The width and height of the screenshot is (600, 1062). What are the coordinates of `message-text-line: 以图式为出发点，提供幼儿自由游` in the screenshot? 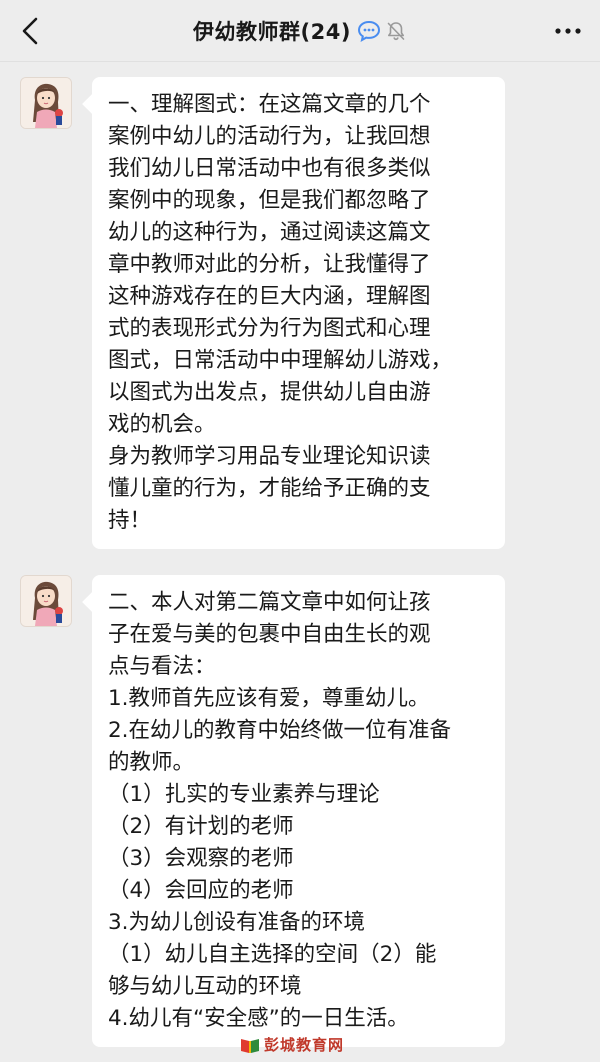 It's located at (269, 392).